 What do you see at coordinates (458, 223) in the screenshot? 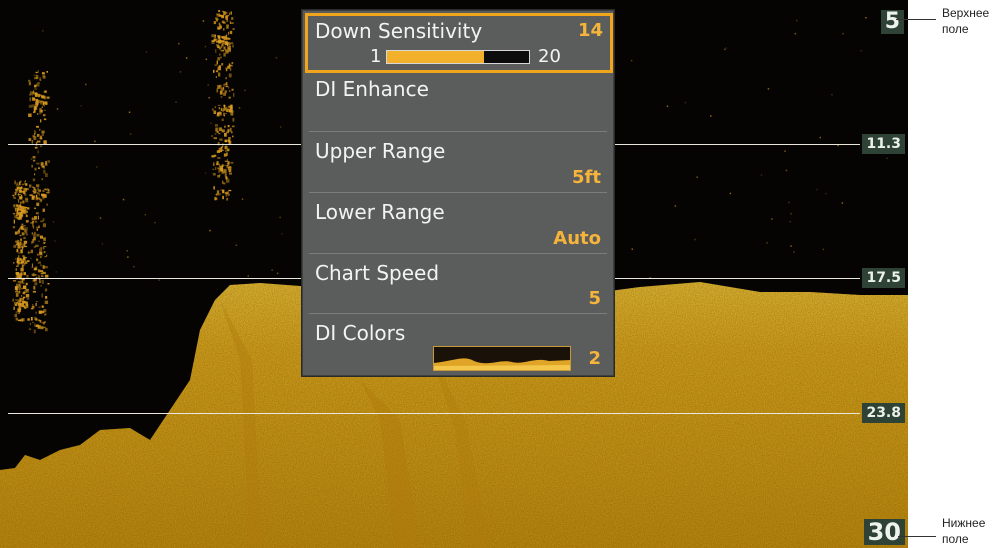
I see `menu-item-lower-range: Lower Range Auto` at bounding box center [458, 223].